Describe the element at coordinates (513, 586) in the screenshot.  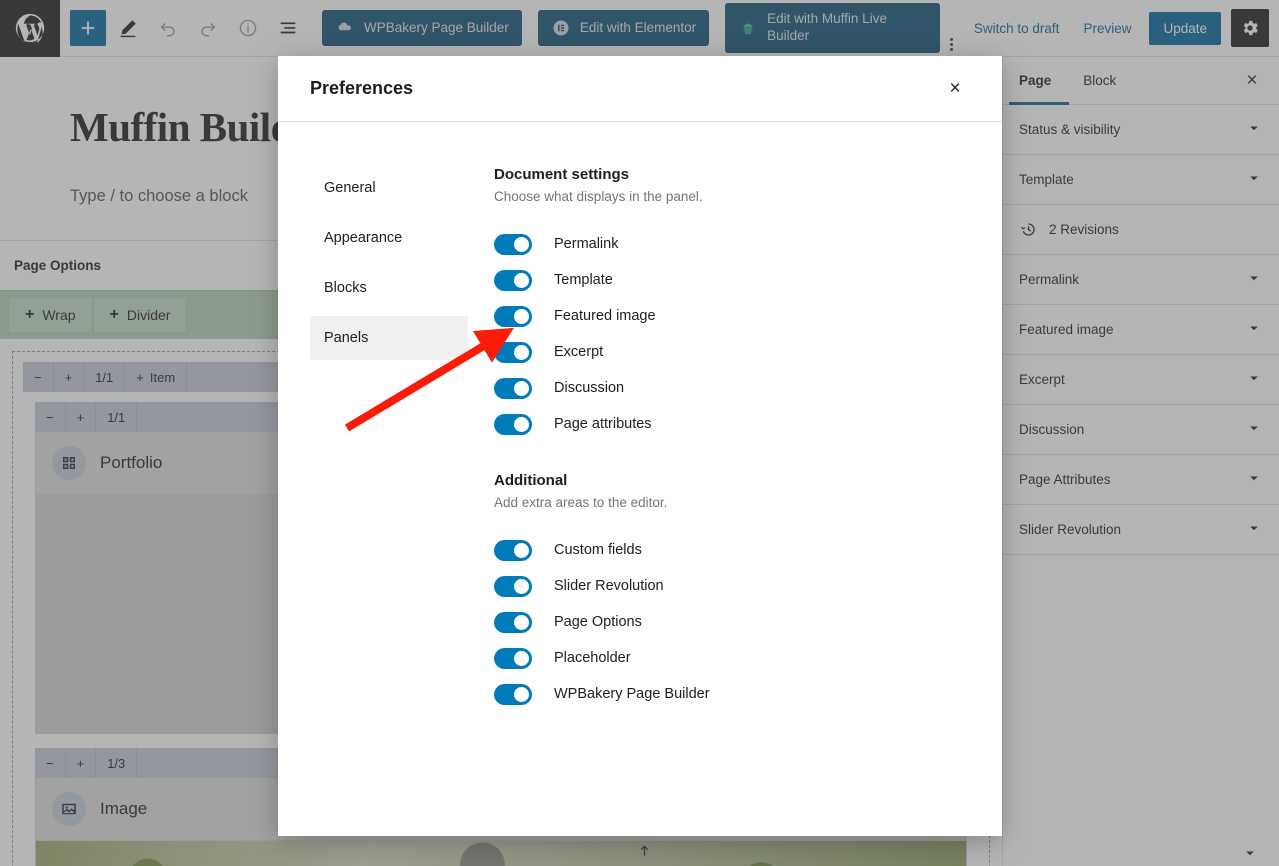
I see `toggle-slider-revolution` at that location.